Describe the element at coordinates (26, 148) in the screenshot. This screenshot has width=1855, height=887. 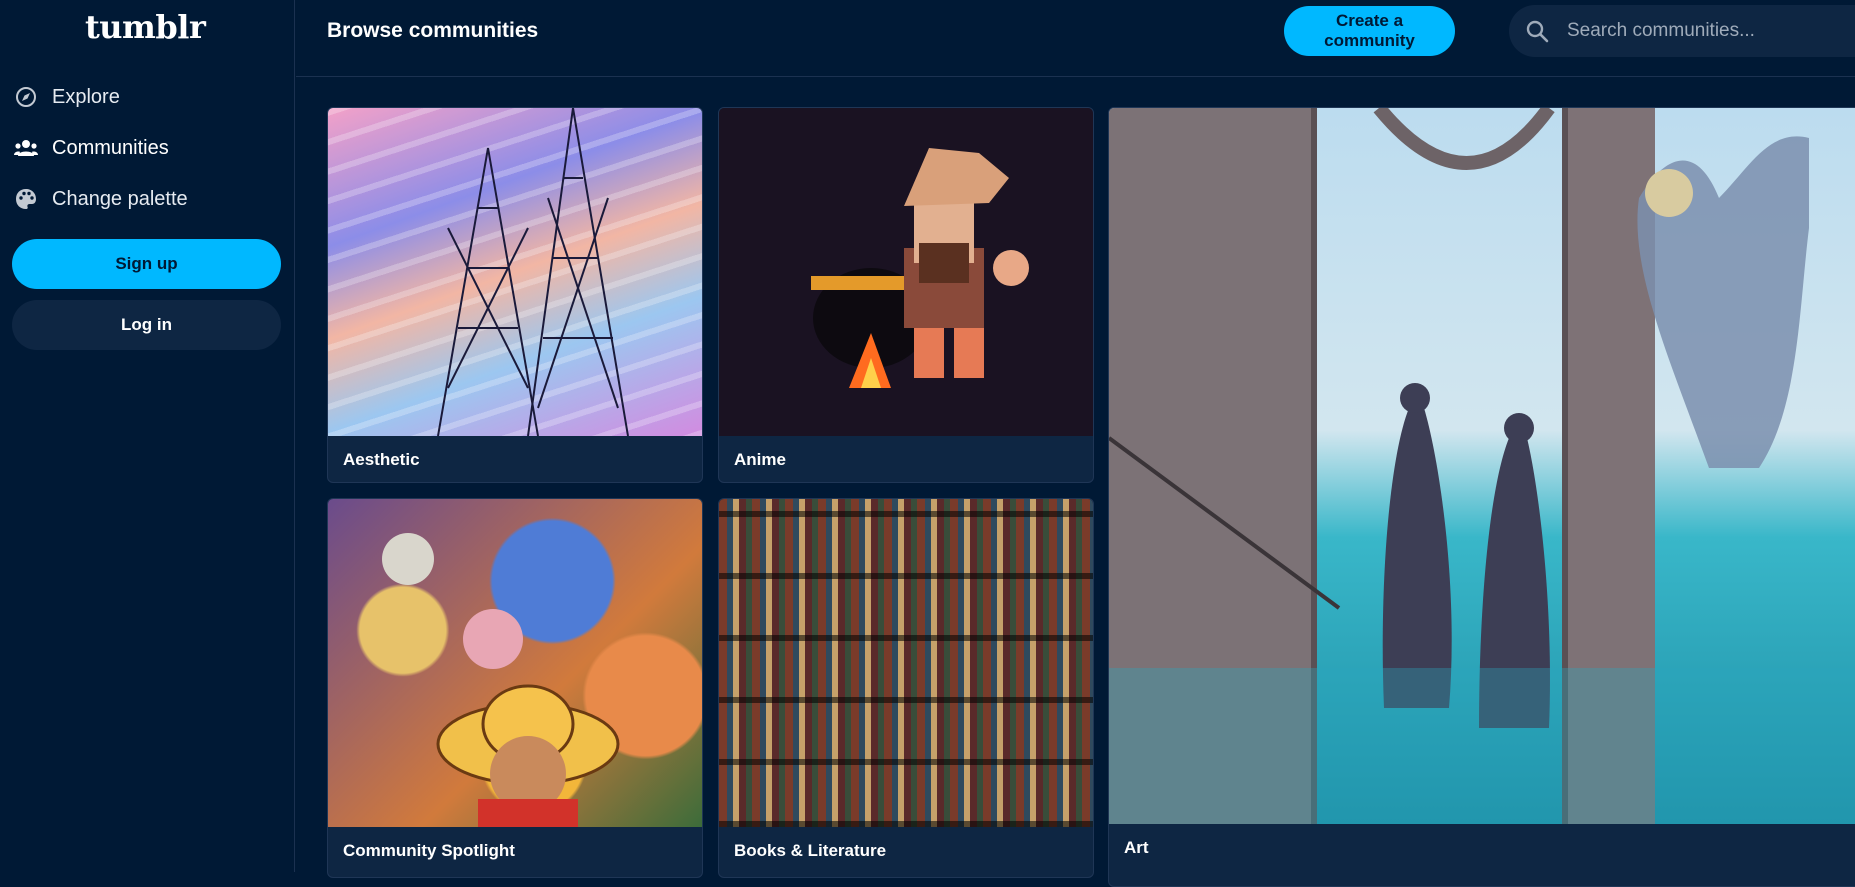
I see `people-icon` at that location.